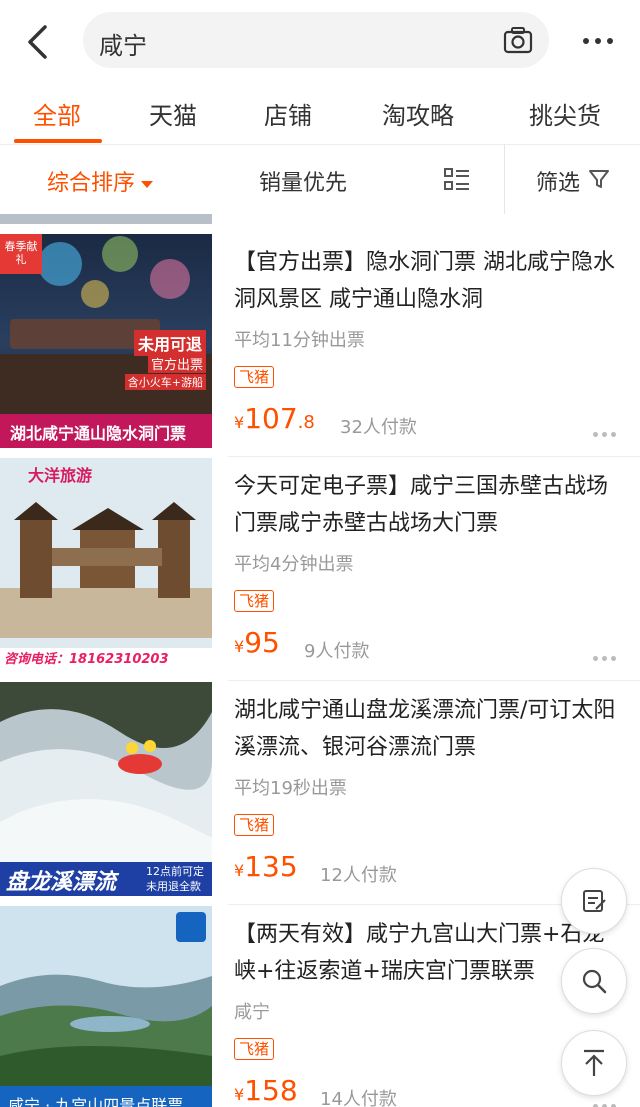 The height and width of the screenshot is (1107, 640). I want to click on price-decimal: .8, so click(306, 422).